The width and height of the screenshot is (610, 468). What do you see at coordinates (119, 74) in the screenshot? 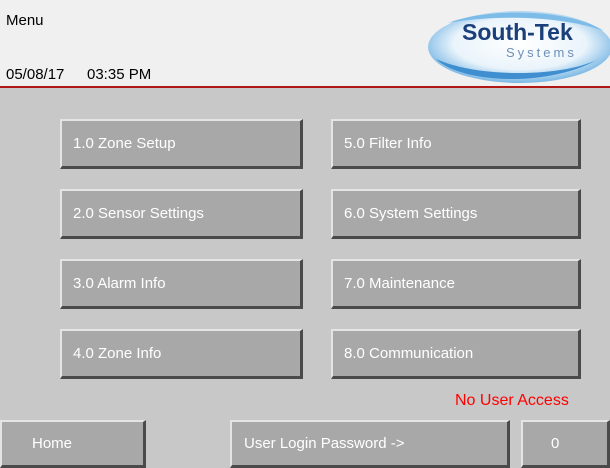
I see `time-display: 03:35 PM` at bounding box center [119, 74].